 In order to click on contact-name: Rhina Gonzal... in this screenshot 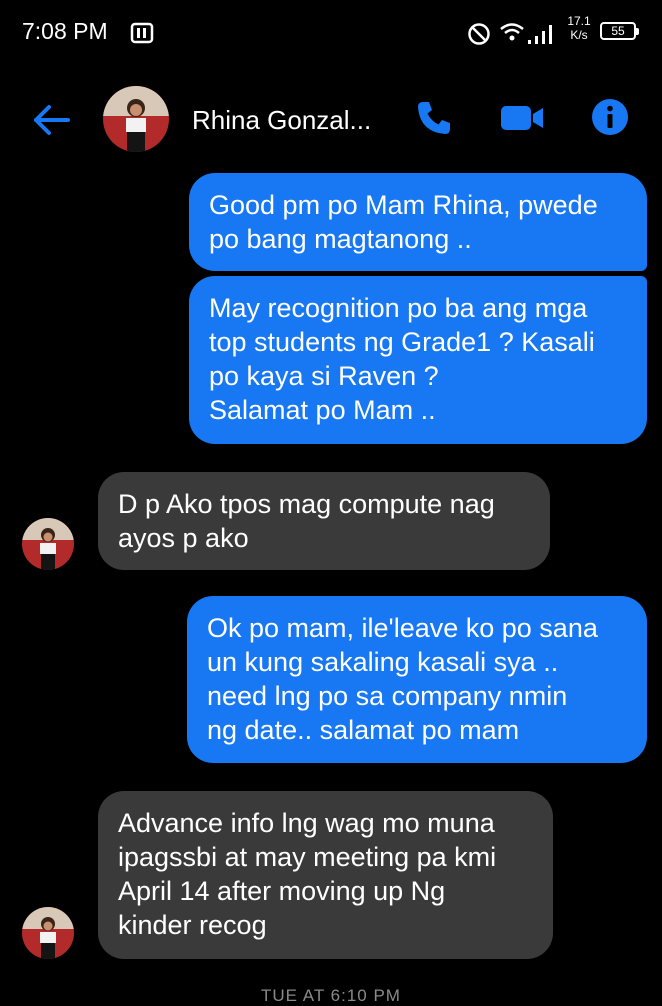, I will do `click(281, 120)`.